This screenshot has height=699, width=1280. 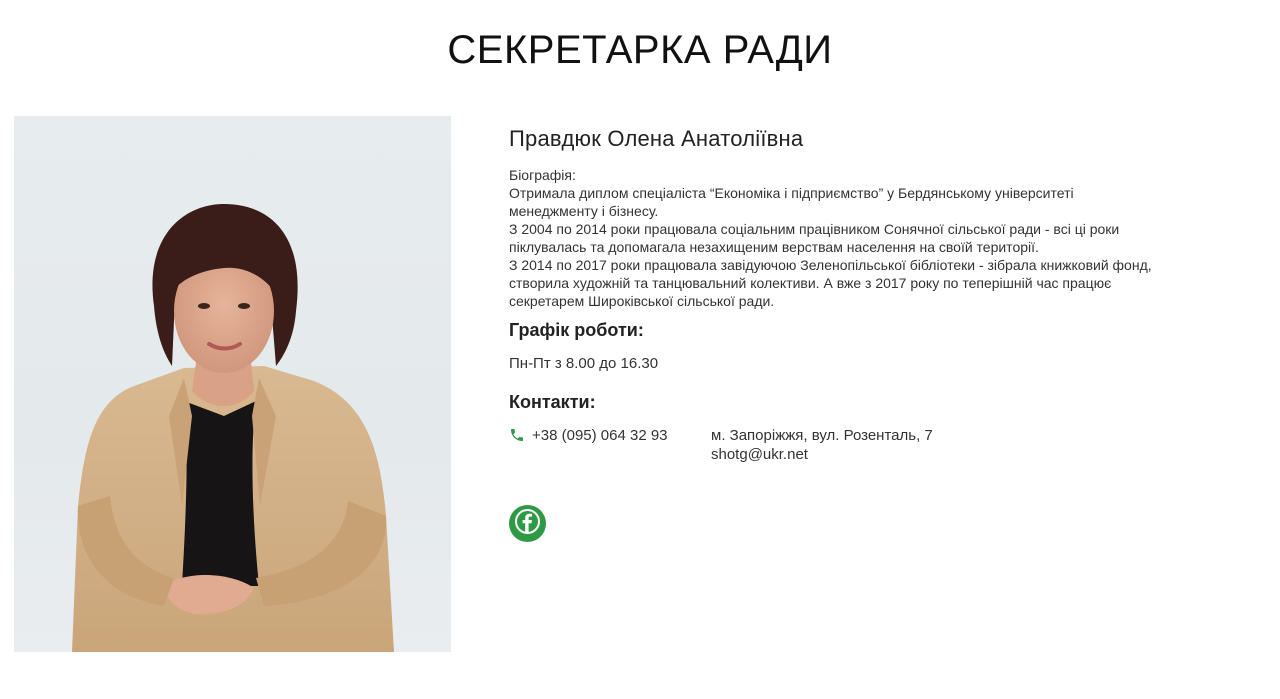 I want to click on bio-line: менеджменту і бізнесу., so click(x=584, y=211).